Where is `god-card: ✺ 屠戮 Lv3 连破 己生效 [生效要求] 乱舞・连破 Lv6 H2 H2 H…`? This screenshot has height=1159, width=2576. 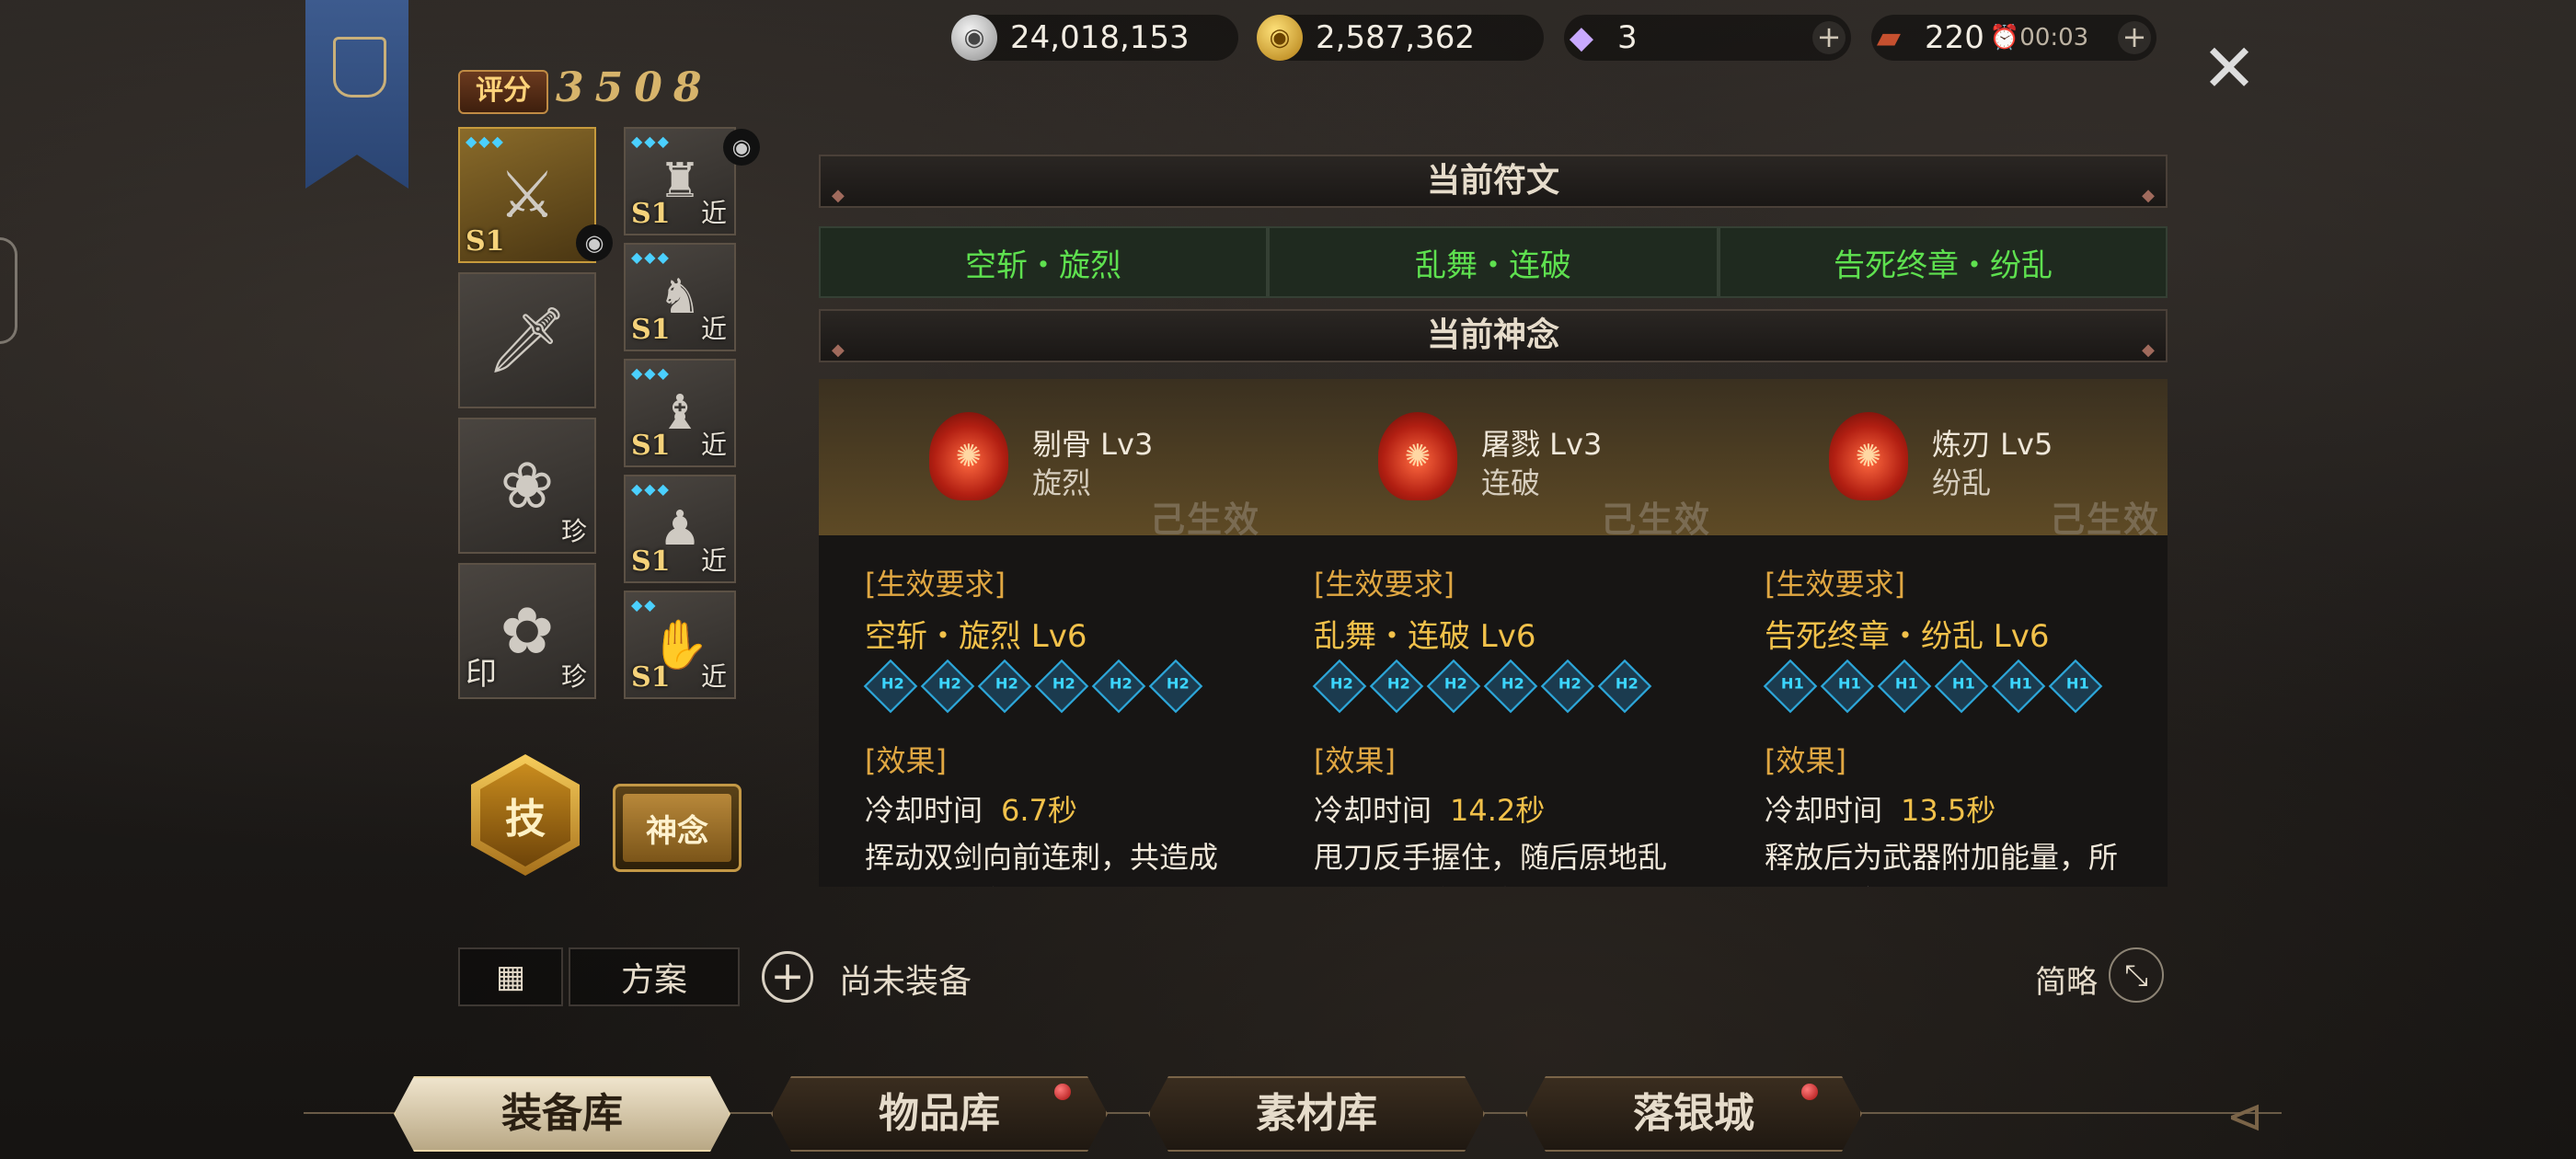 god-card: ✺ 屠戮 Lv3 连破 己生效 [生效要求] 乱舞・连破 Lv6 H2 H2 H… is located at coordinates (1494, 633).